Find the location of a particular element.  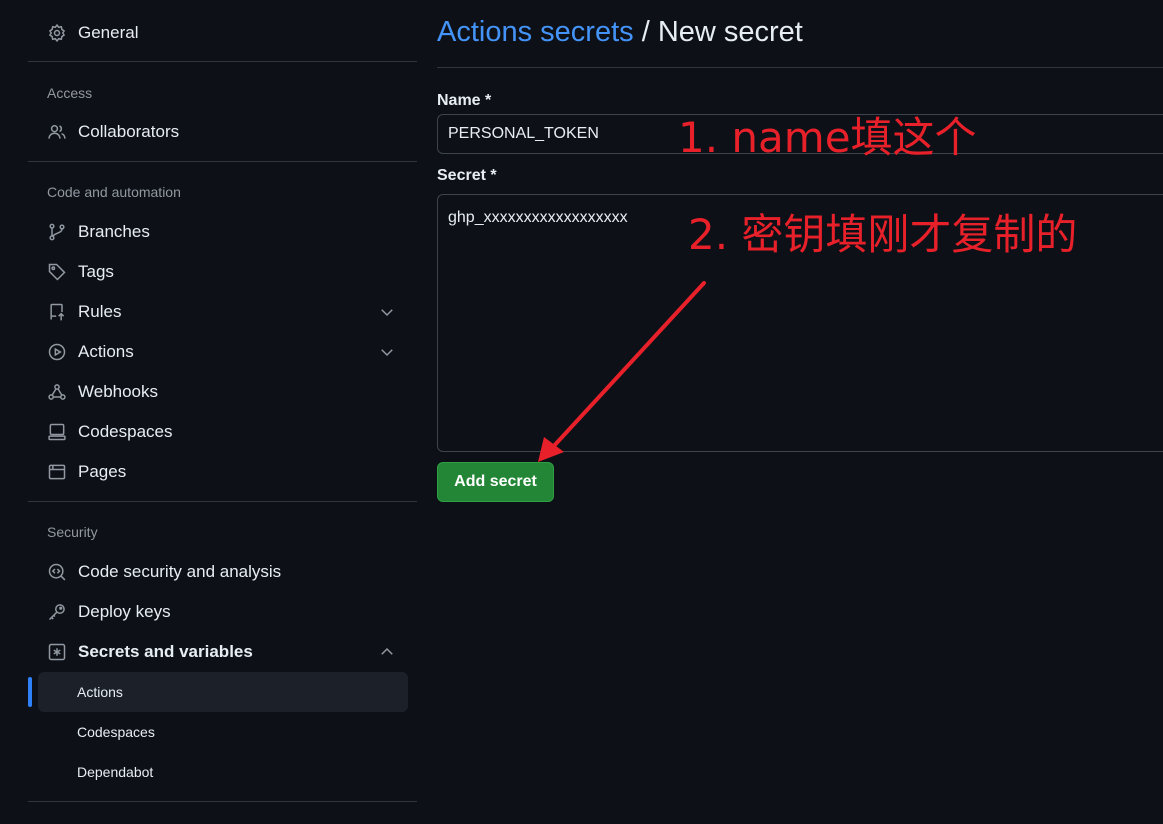

sidebar-item-label: General is located at coordinates (108, 32).